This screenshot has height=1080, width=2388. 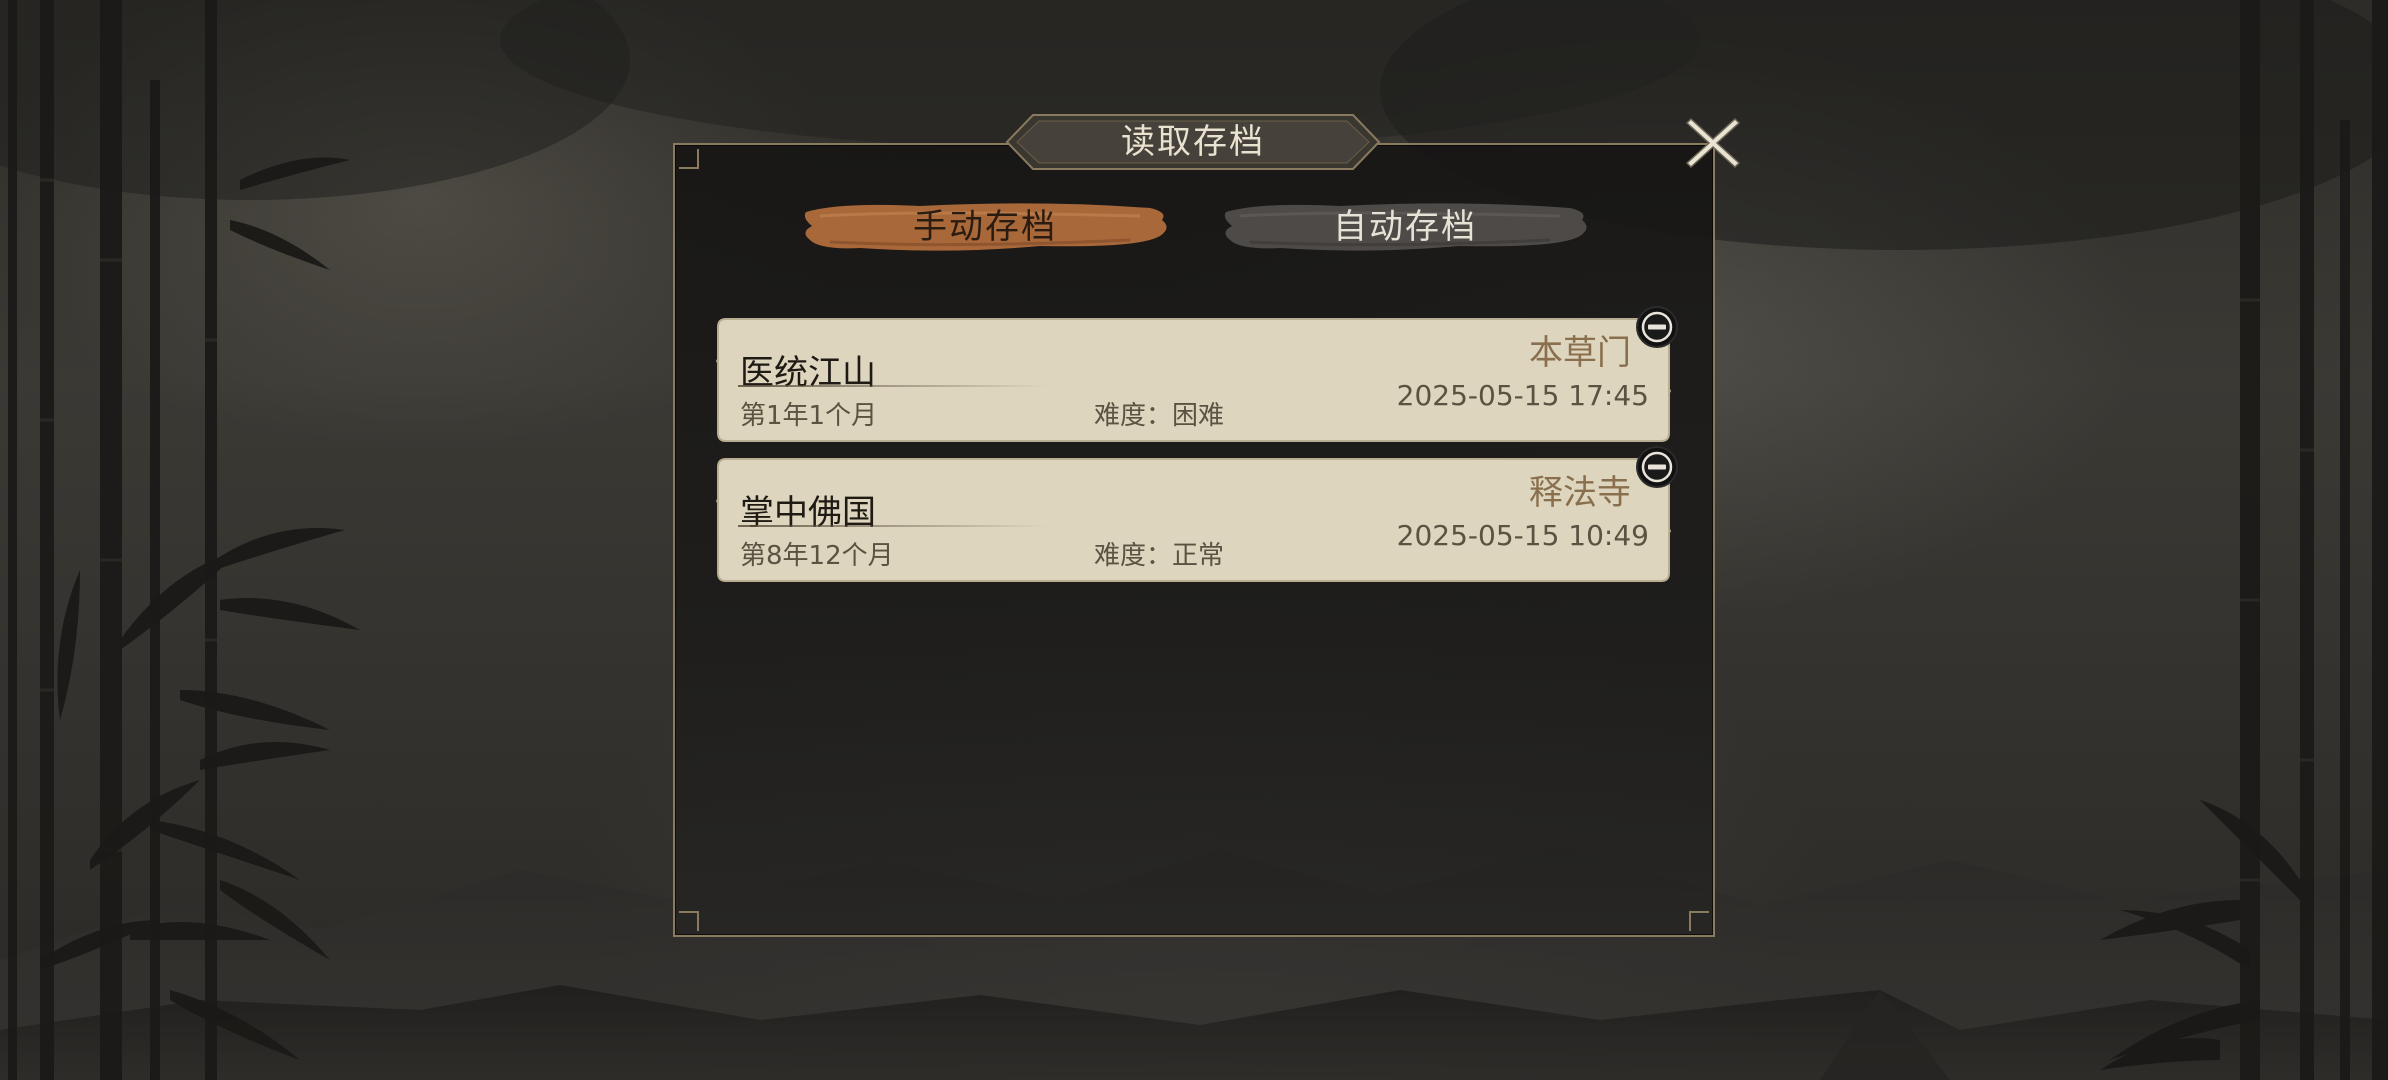 What do you see at coordinates (809, 416) in the screenshot?
I see `save-game-time: 第1年1个月` at bounding box center [809, 416].